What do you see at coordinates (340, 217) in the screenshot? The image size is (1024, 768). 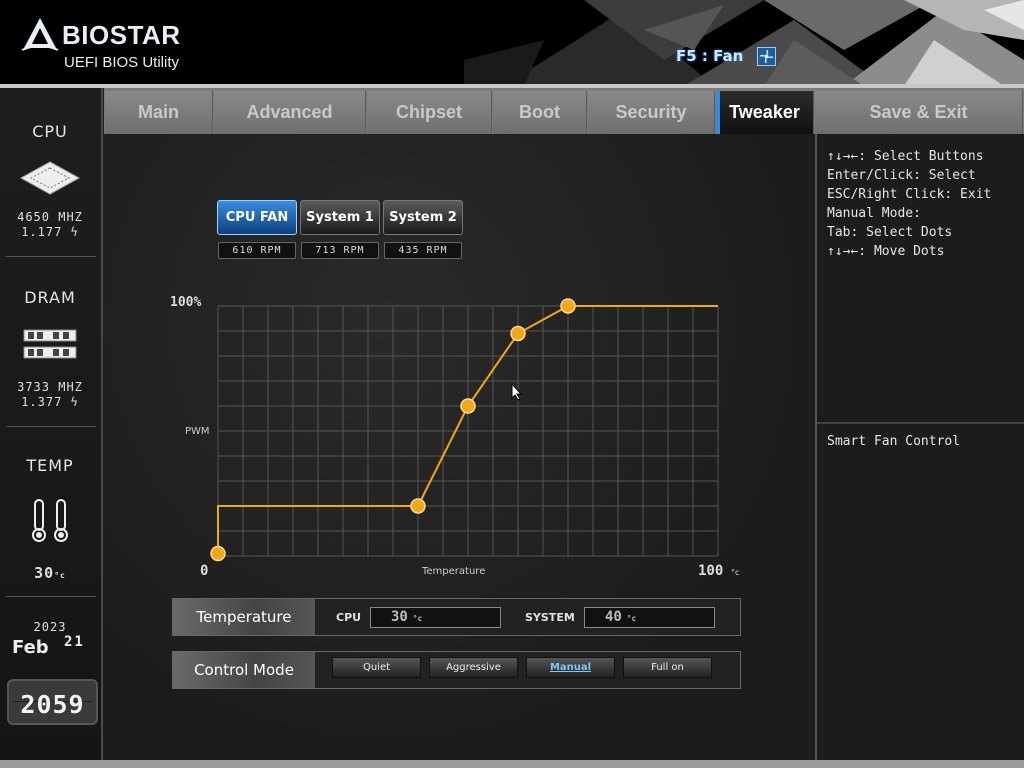 I see `fan-button-system-1: System 1` at bounding box center [340, 217].